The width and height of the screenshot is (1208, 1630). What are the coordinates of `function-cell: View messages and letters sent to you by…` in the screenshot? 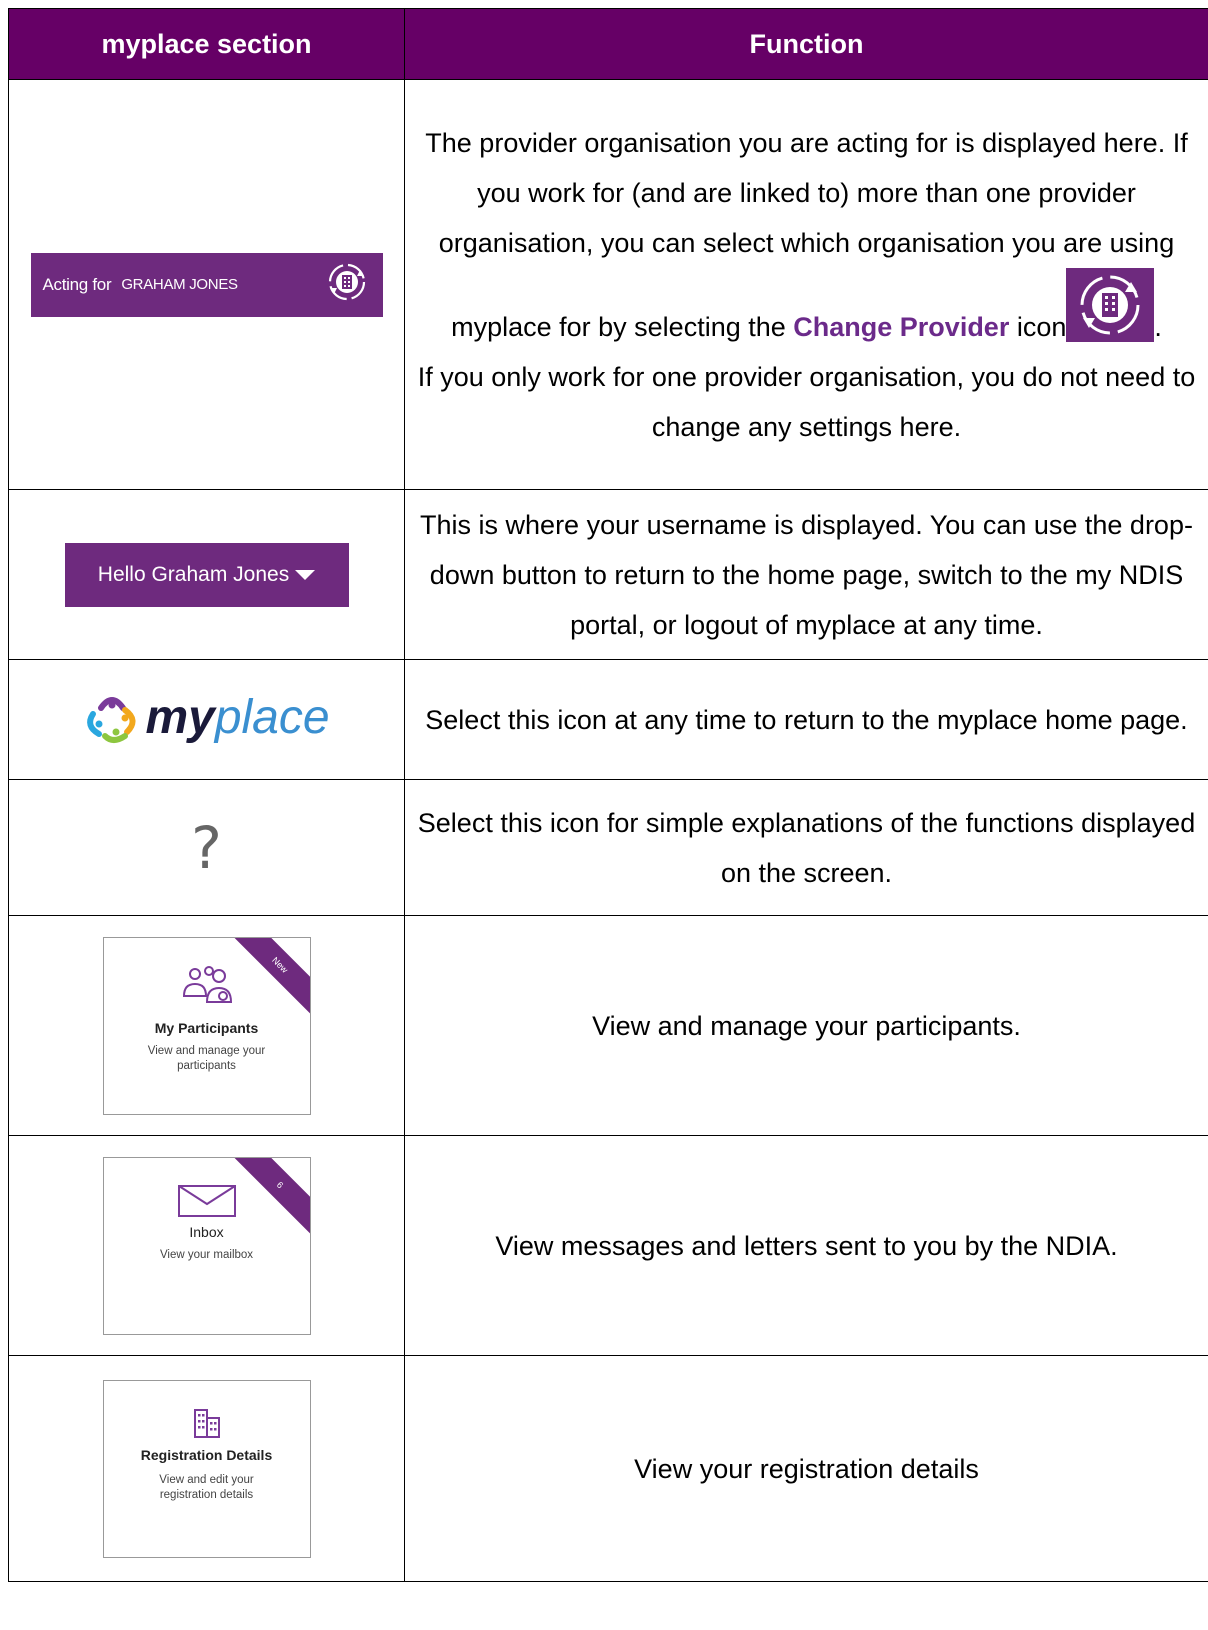 It's located at (806, 1245).